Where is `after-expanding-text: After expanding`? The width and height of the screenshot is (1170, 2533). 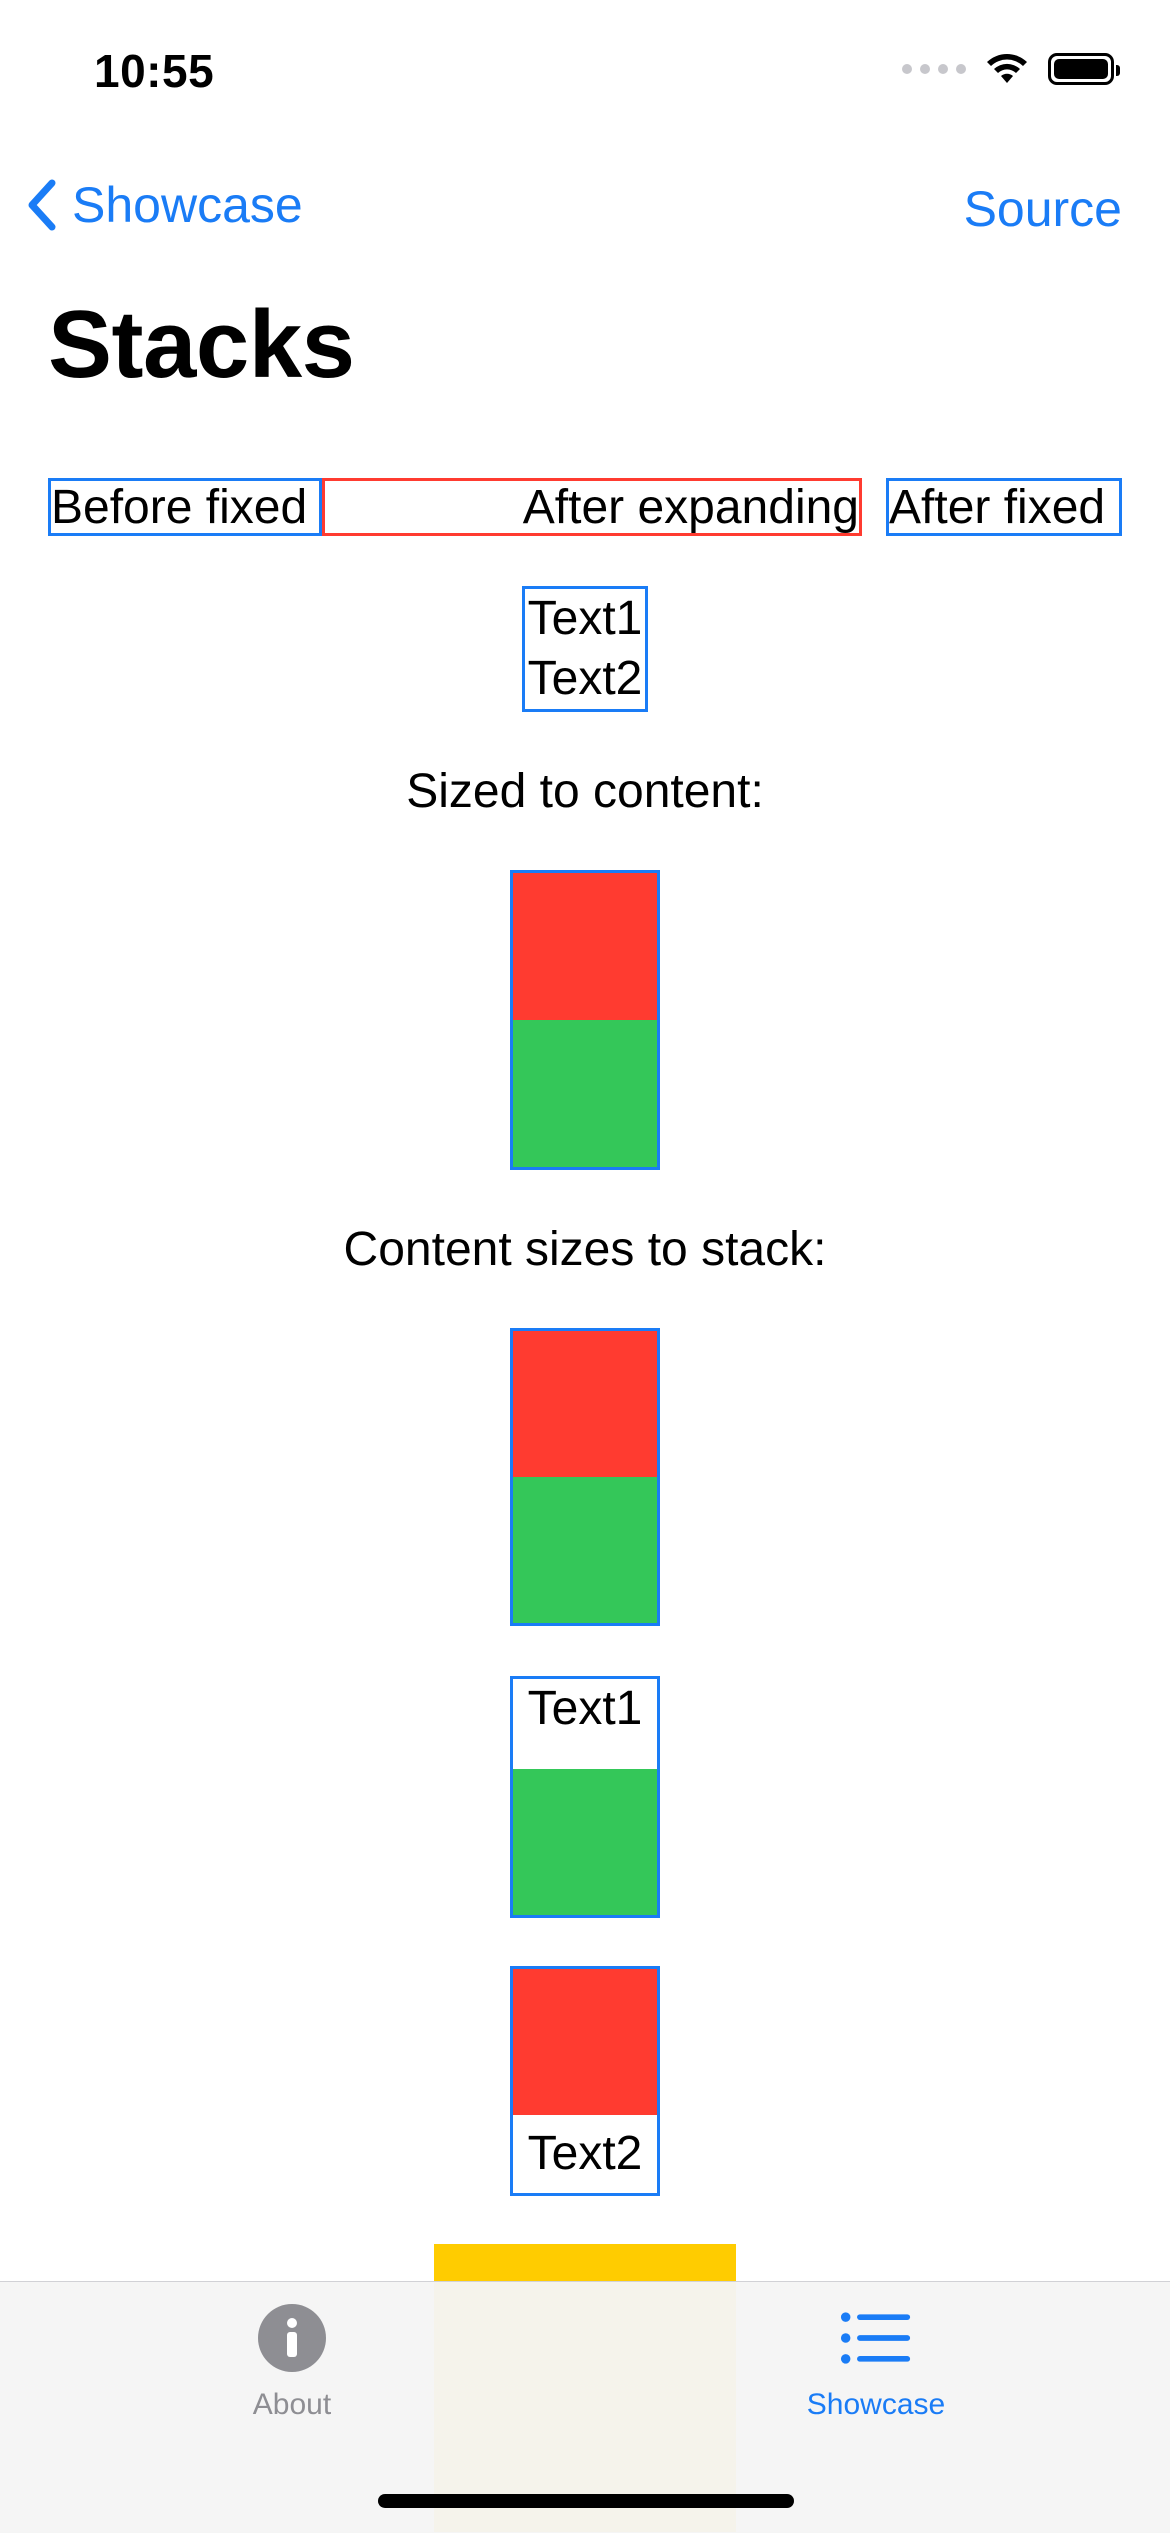 after-expanding-text: After expanding is located at coordinates (690, 507).